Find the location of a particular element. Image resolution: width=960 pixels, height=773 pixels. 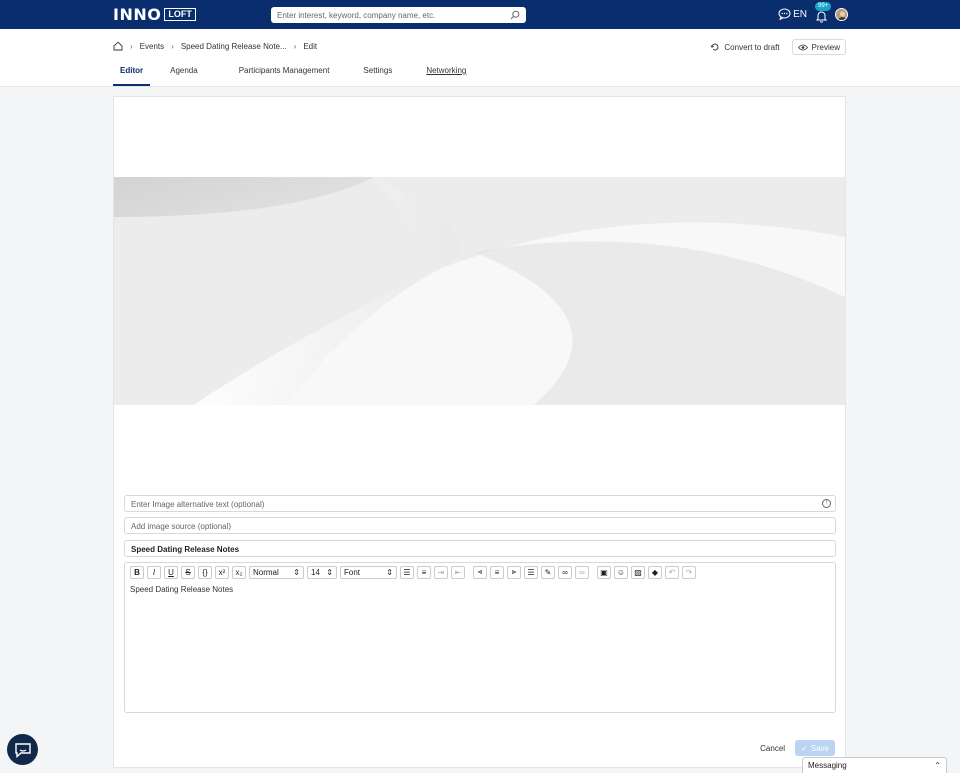

tab-editor: Editor is located at coordinates (132, 72).